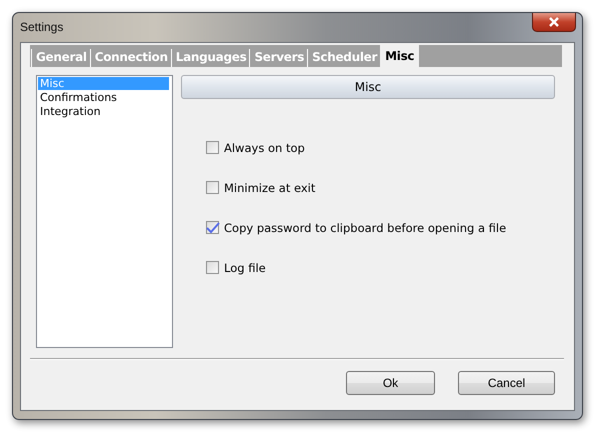 This screenshot has width=605, height=444. I want to click on ok-button: Ok, so click(390, 383).